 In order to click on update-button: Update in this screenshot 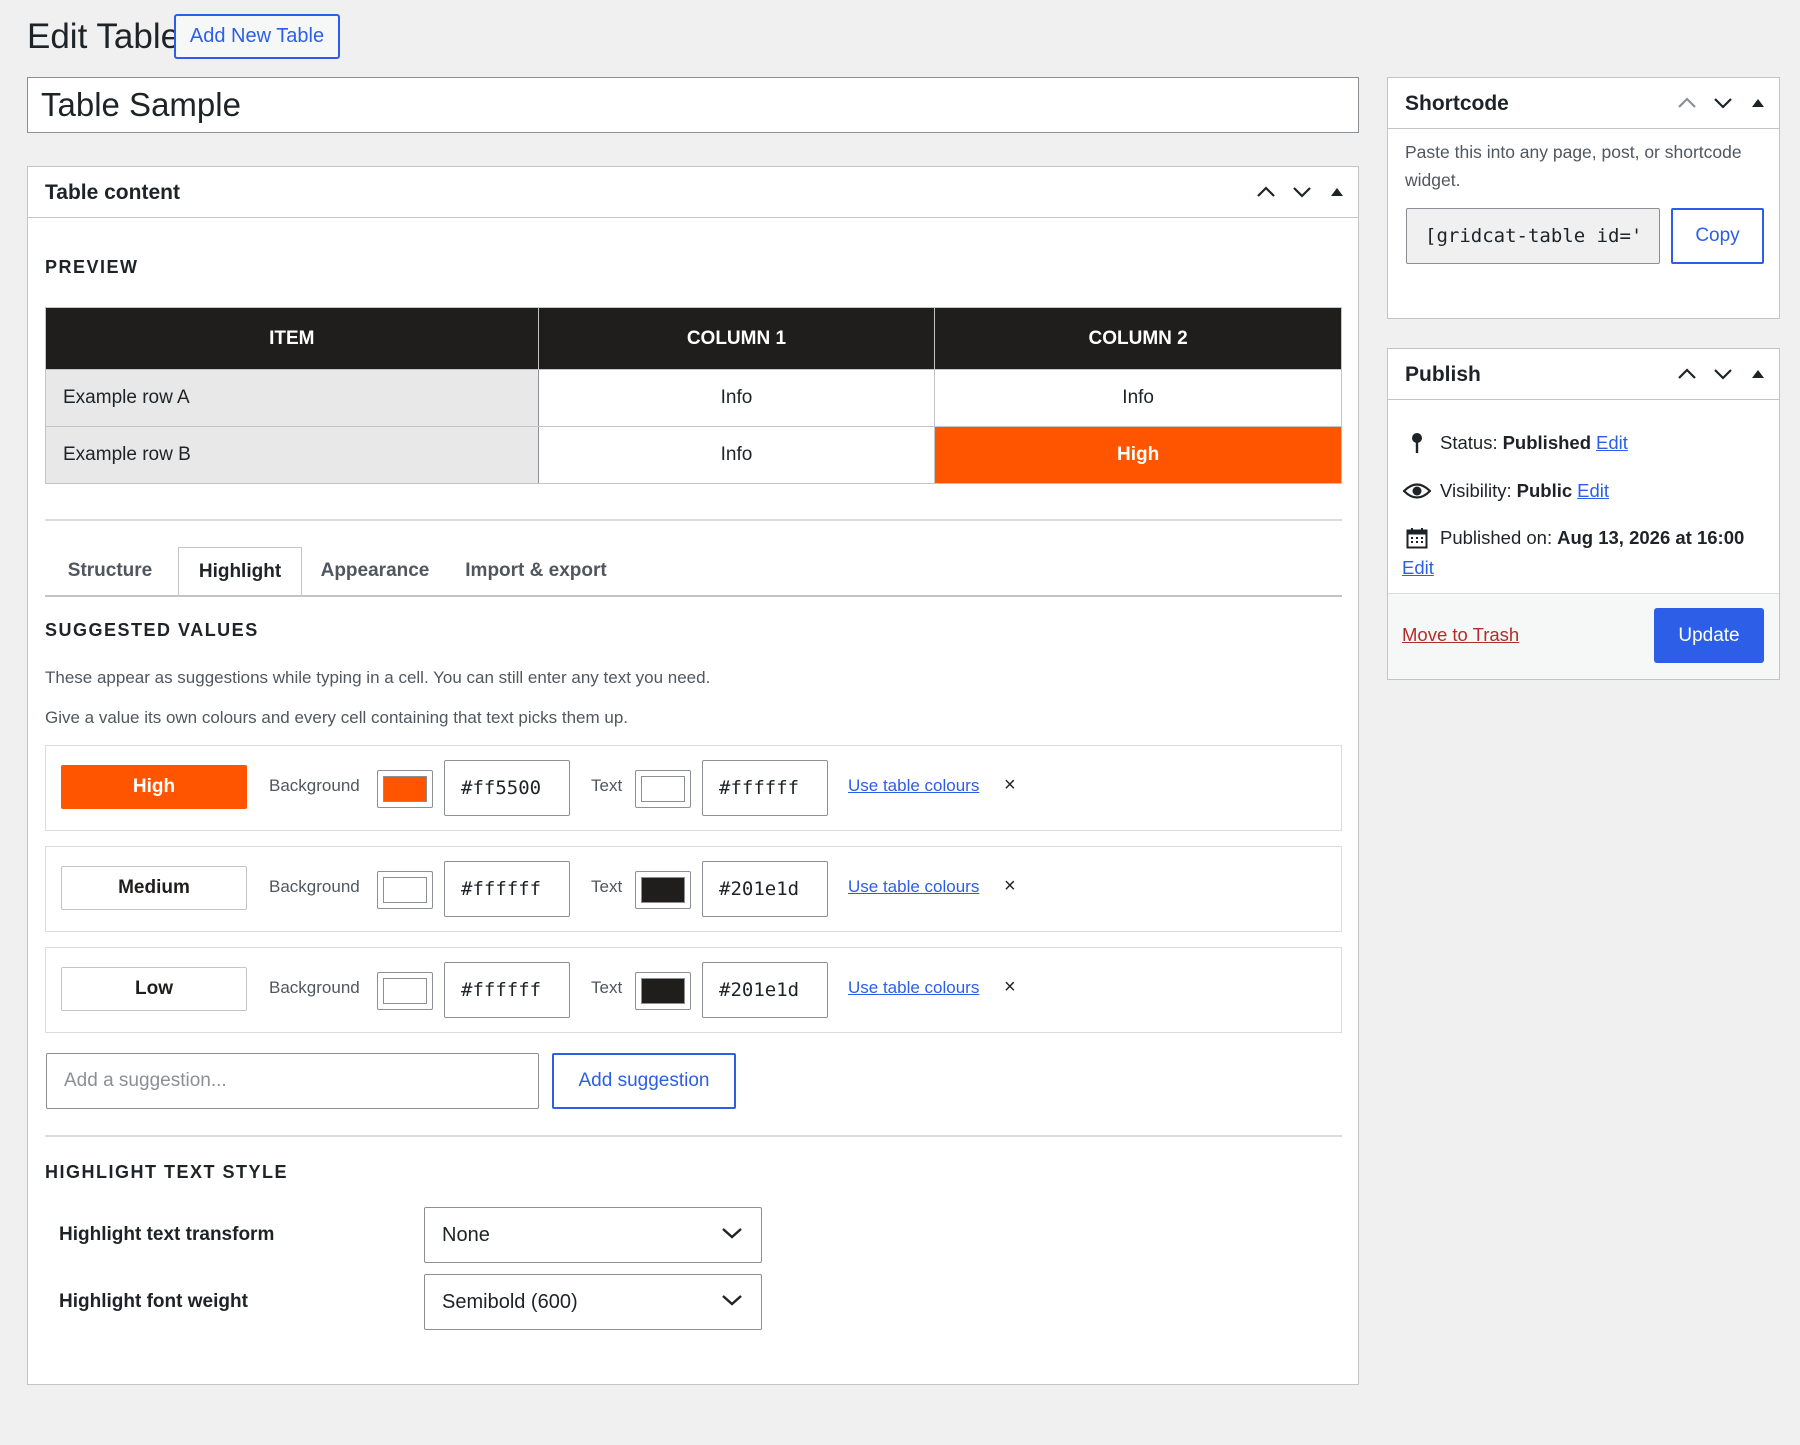, I will do `click(1709, 635)`.